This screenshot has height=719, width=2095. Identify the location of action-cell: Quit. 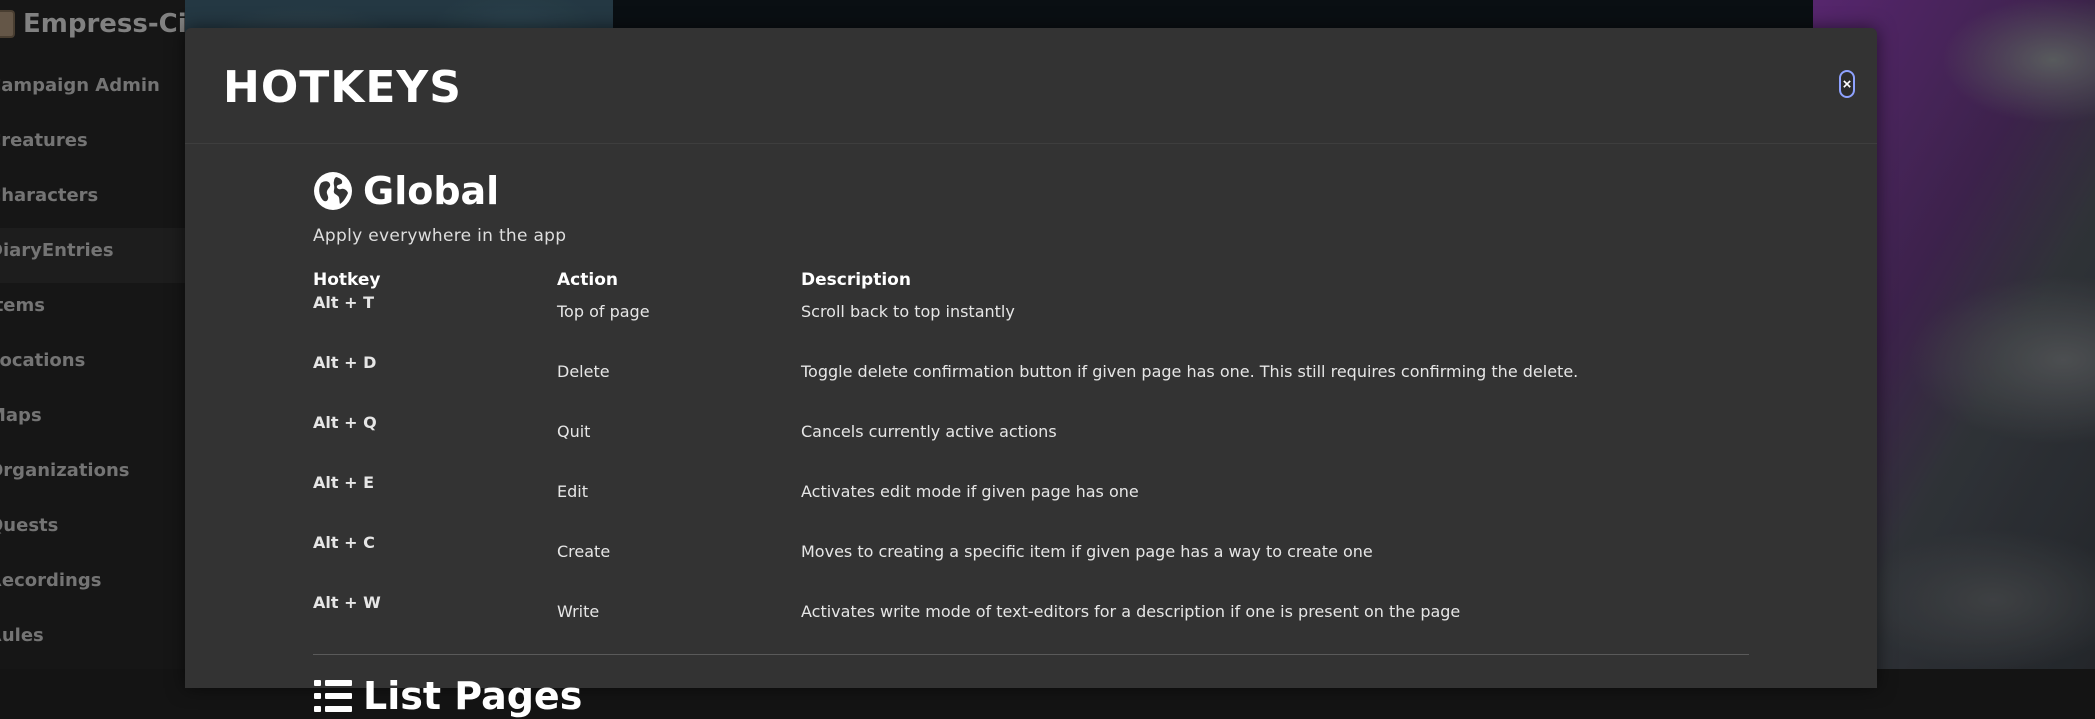
(574, 431).